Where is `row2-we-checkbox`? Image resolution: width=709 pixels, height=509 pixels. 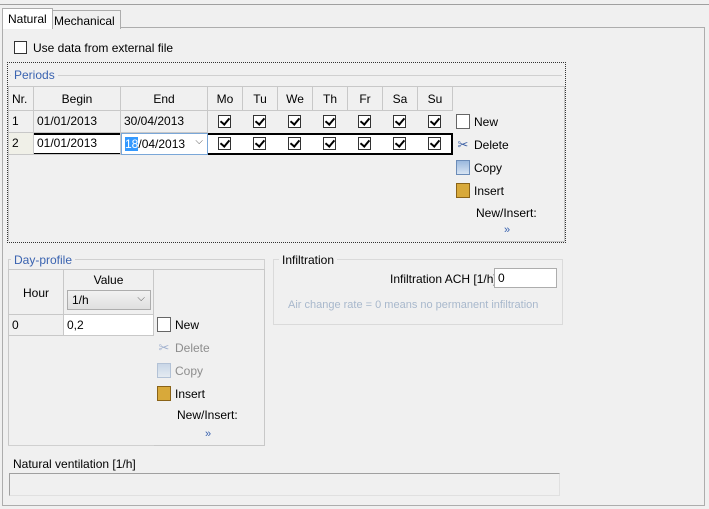
row2-we-checkbox is located at coordinates (294, 143).